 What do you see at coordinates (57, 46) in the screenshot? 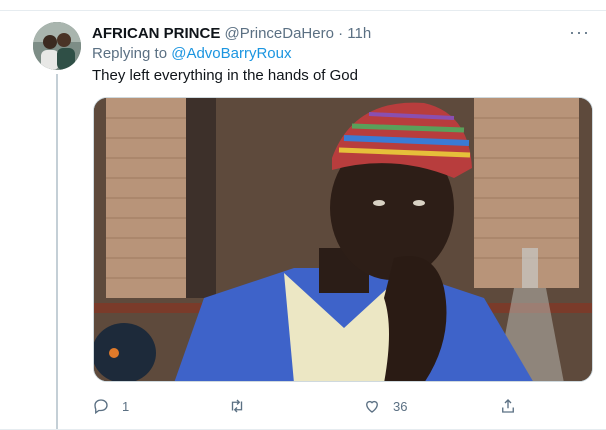
I see `avatar` at bounding box center [57, 46].